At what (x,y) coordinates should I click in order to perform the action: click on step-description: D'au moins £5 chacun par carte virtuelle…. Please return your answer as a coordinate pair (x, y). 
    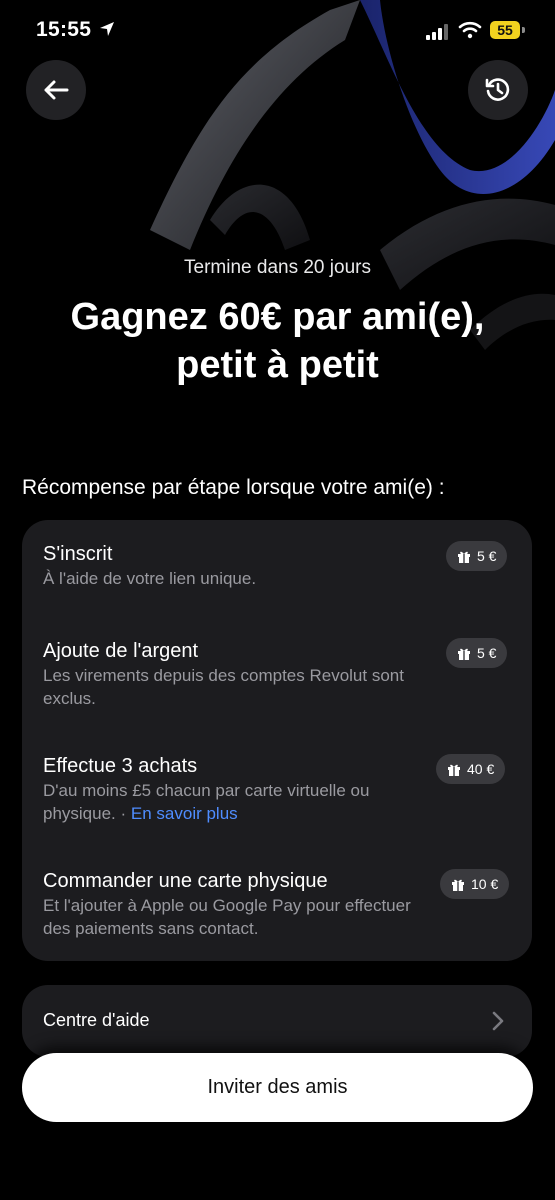
    Looking at the image, I should click on (225, 802).